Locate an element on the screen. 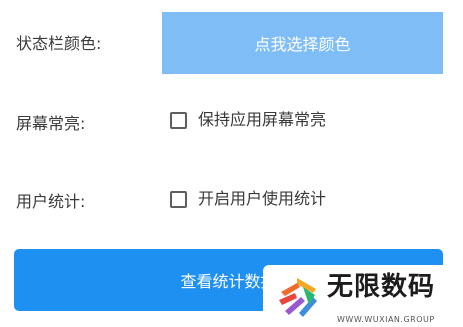 This screenshot has height=327, width=463. watermark: 无限数码 WWW.WUXIAN.GROUP is located at coordinates (363, 296).